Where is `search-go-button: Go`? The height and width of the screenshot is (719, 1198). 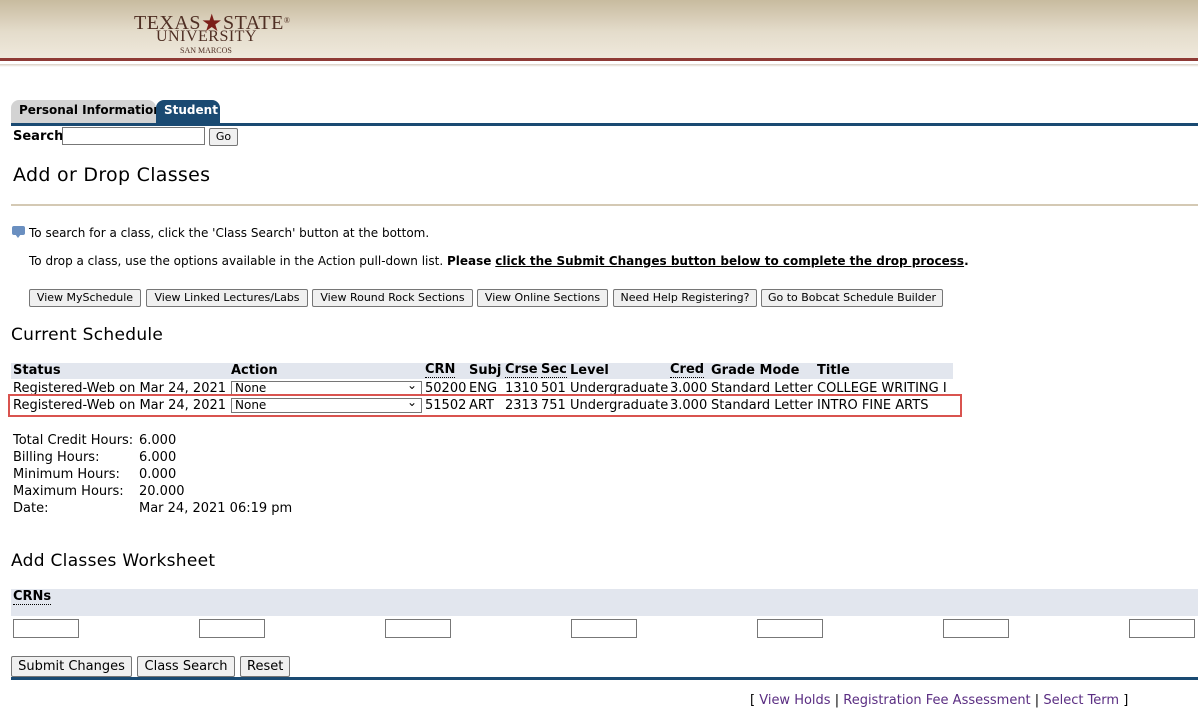
search-go-button: Go is located at coordinates (223, 137).